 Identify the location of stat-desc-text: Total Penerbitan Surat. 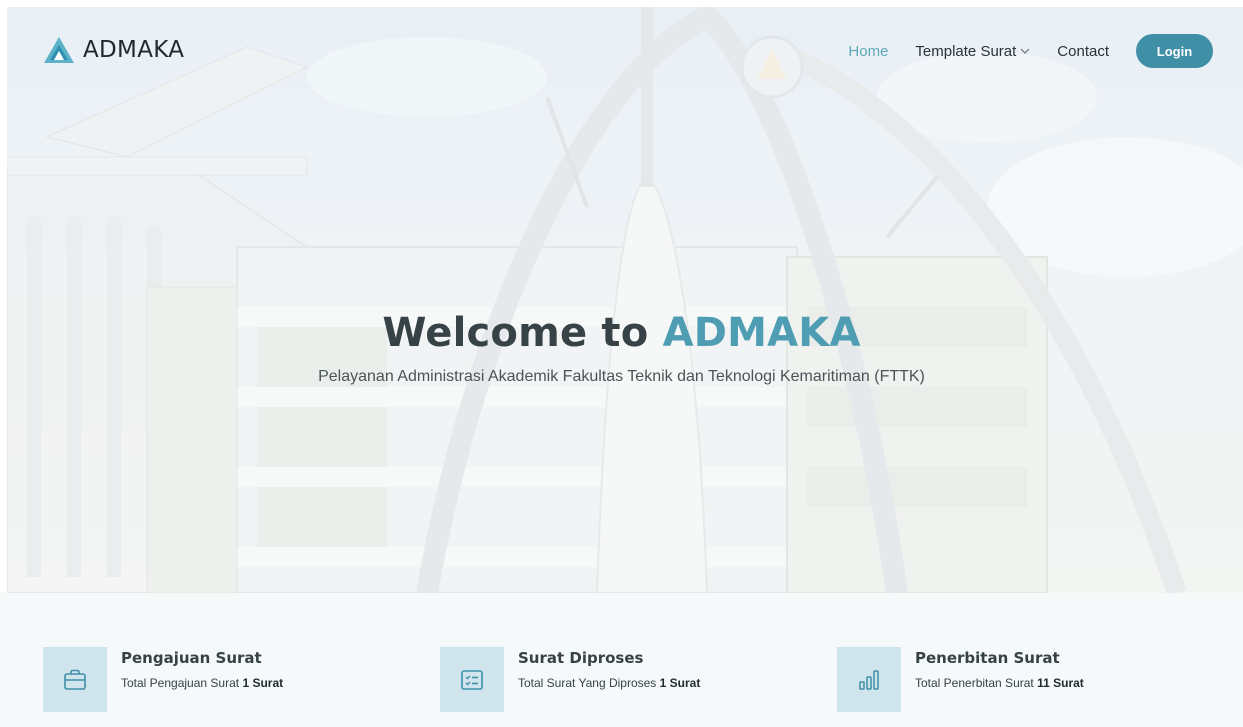
(974, 683).